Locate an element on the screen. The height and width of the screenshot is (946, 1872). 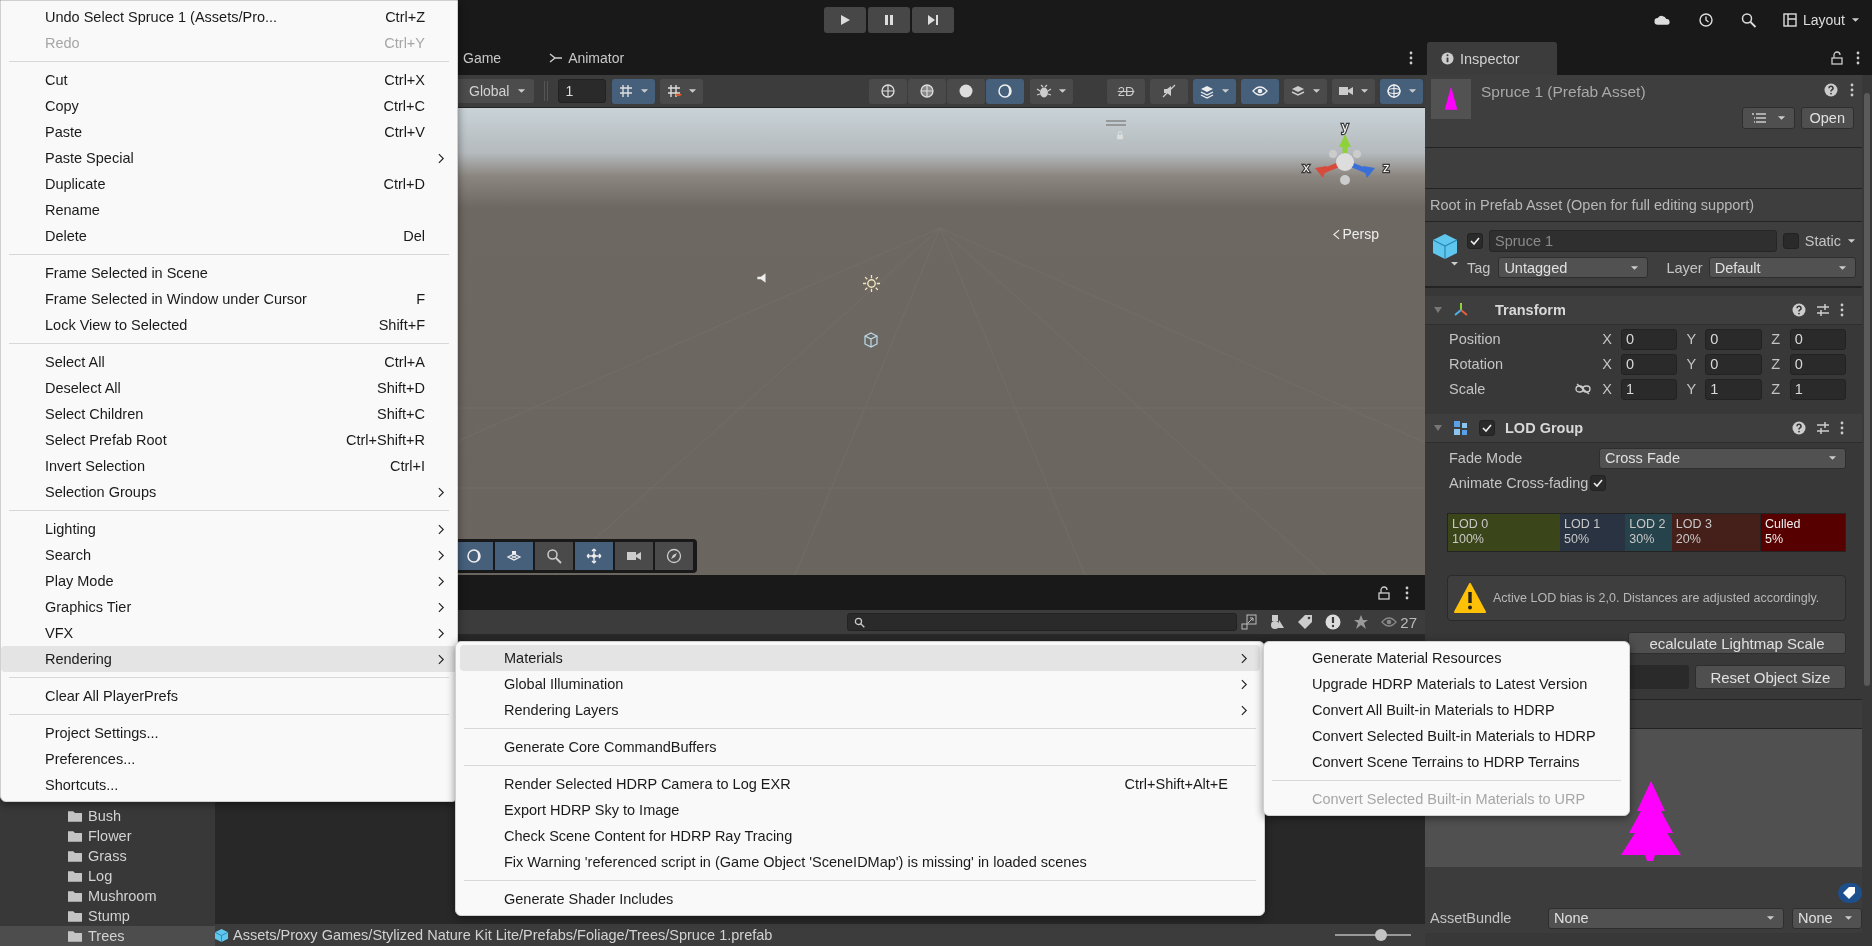
hidden-count: 27 is located at coordinates (1399, 622).